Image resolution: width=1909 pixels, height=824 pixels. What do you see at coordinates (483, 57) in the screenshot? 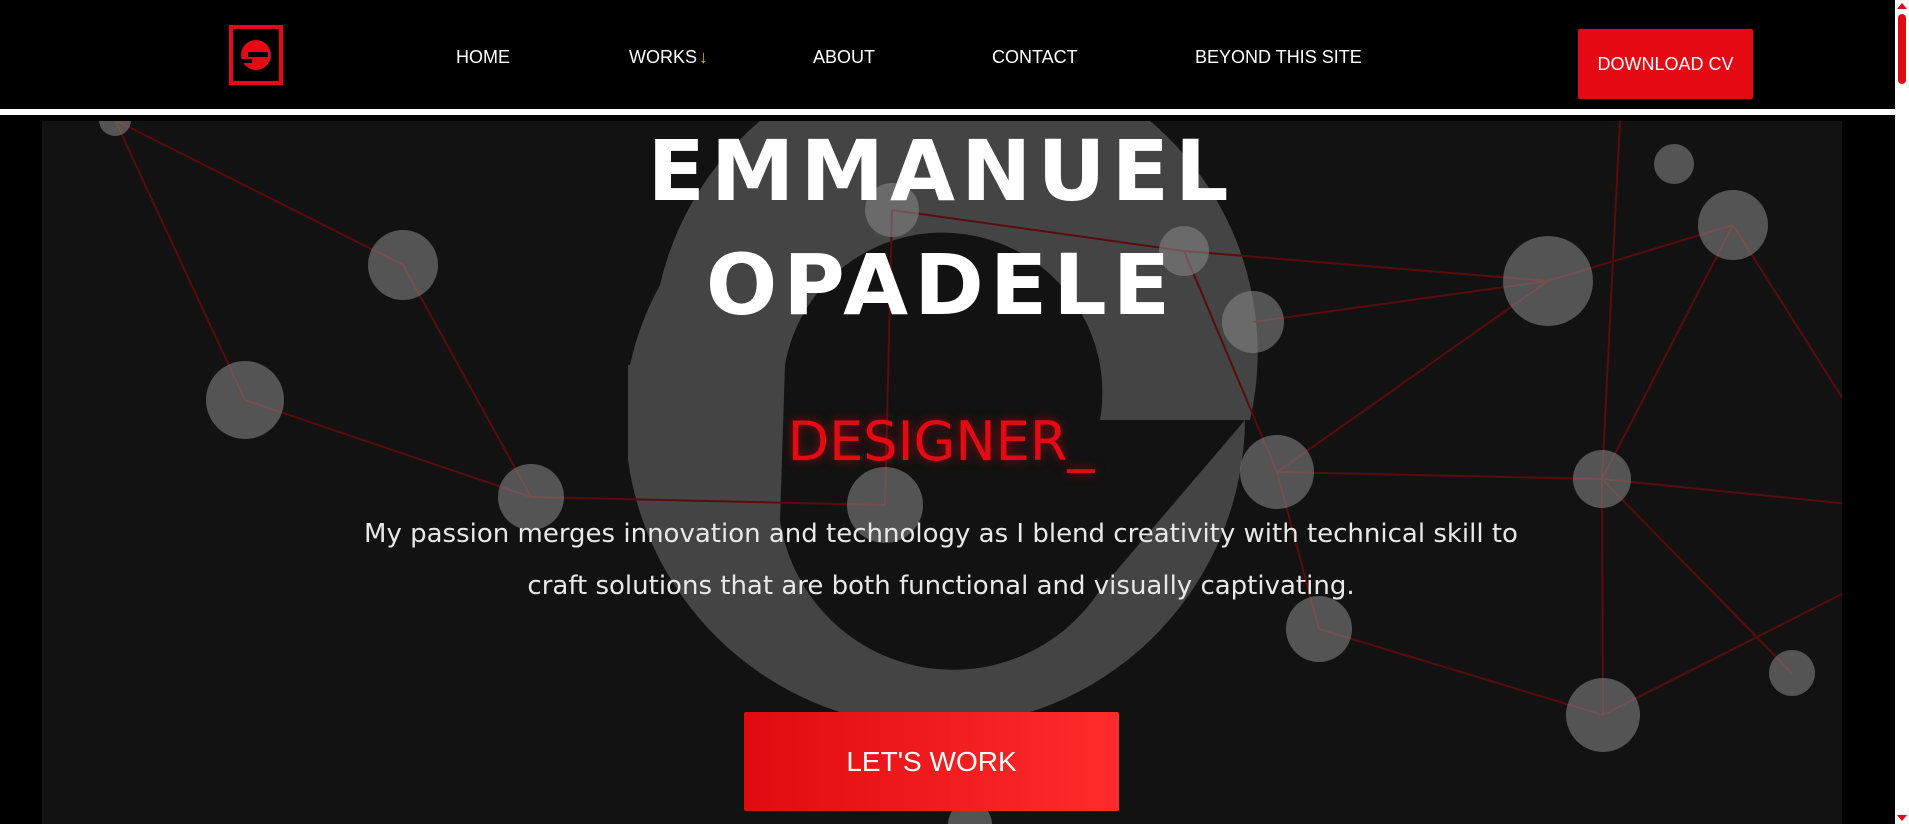
I see `nav-home: HOME` at bounding box center [483, 57].